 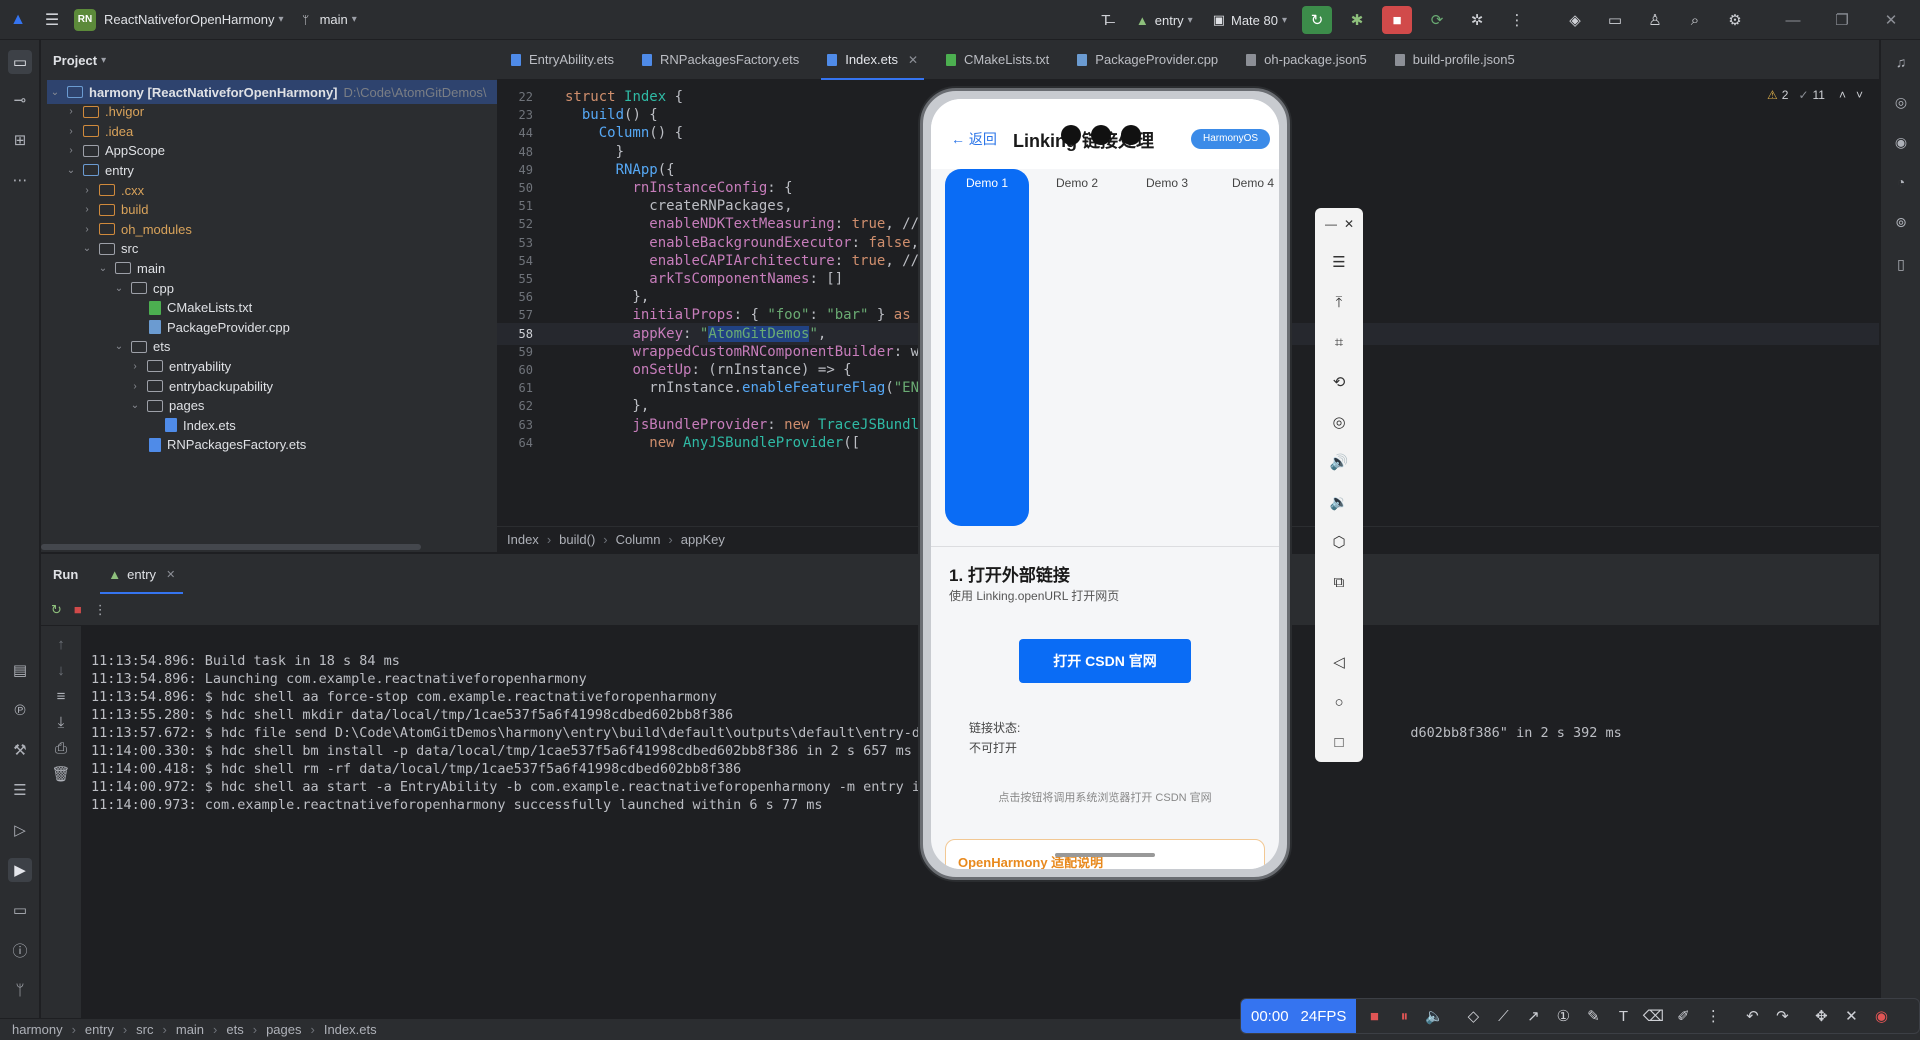 What do you see at coordinates (1437, 20) in the screenshot?
I see `apply-changes-icon: ⟳` at bounding box center [1437, 20].